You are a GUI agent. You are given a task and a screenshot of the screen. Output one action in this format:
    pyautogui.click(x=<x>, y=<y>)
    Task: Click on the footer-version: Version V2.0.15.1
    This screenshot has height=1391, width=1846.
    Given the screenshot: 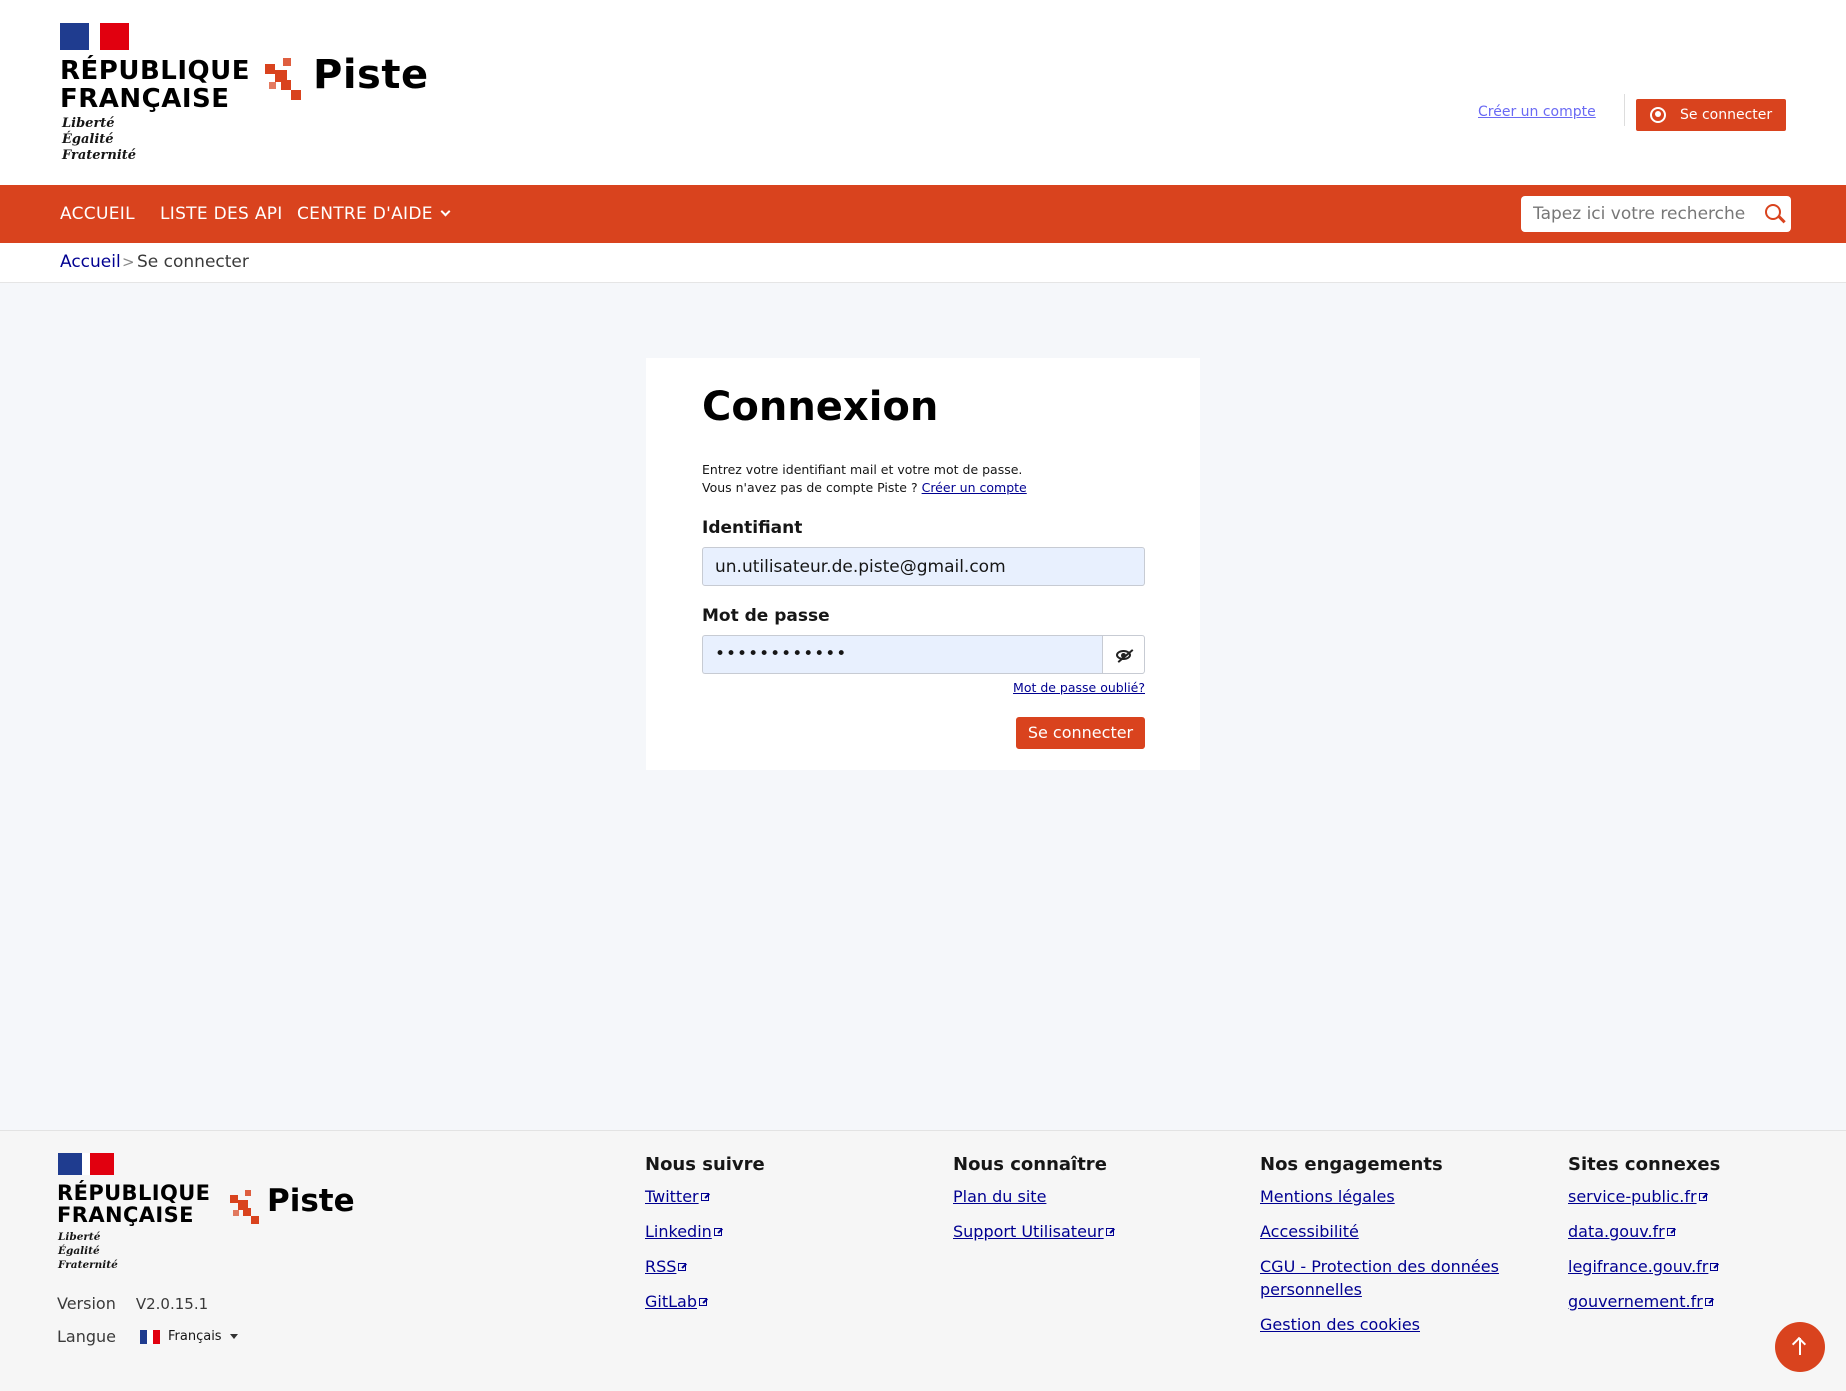 What is the action you would take?
    pyautogui.click(x=132, y=1303)
    